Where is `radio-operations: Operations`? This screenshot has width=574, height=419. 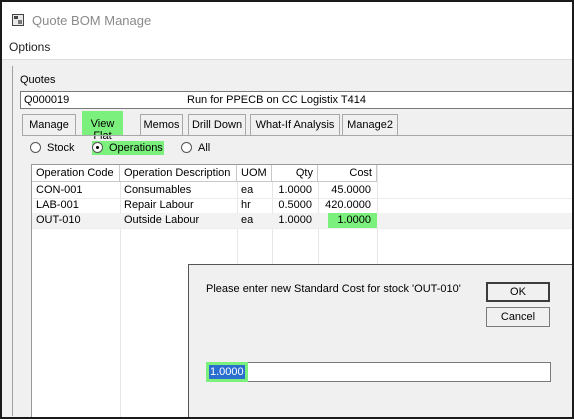 radio-operations: Operations is located at coordinates (128, 148).